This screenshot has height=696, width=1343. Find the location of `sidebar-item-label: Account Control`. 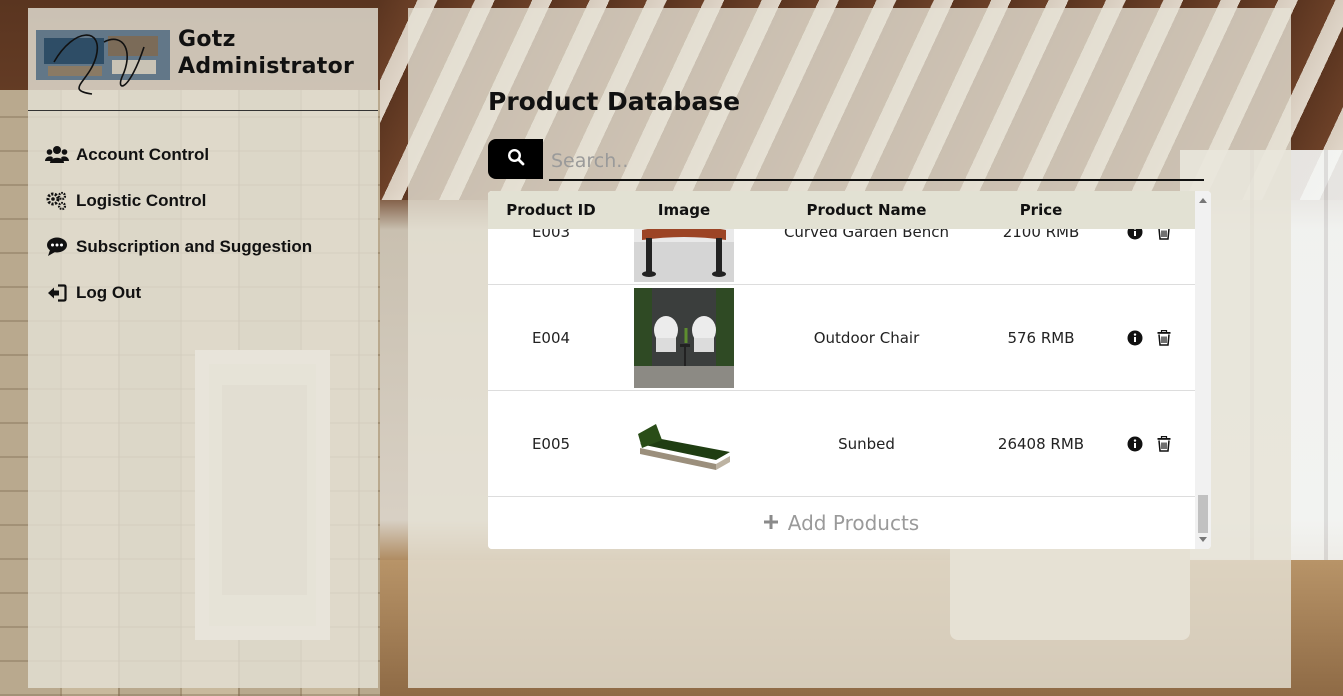

sidebar-item-label: Account Control is located at coordinates (143, 154).